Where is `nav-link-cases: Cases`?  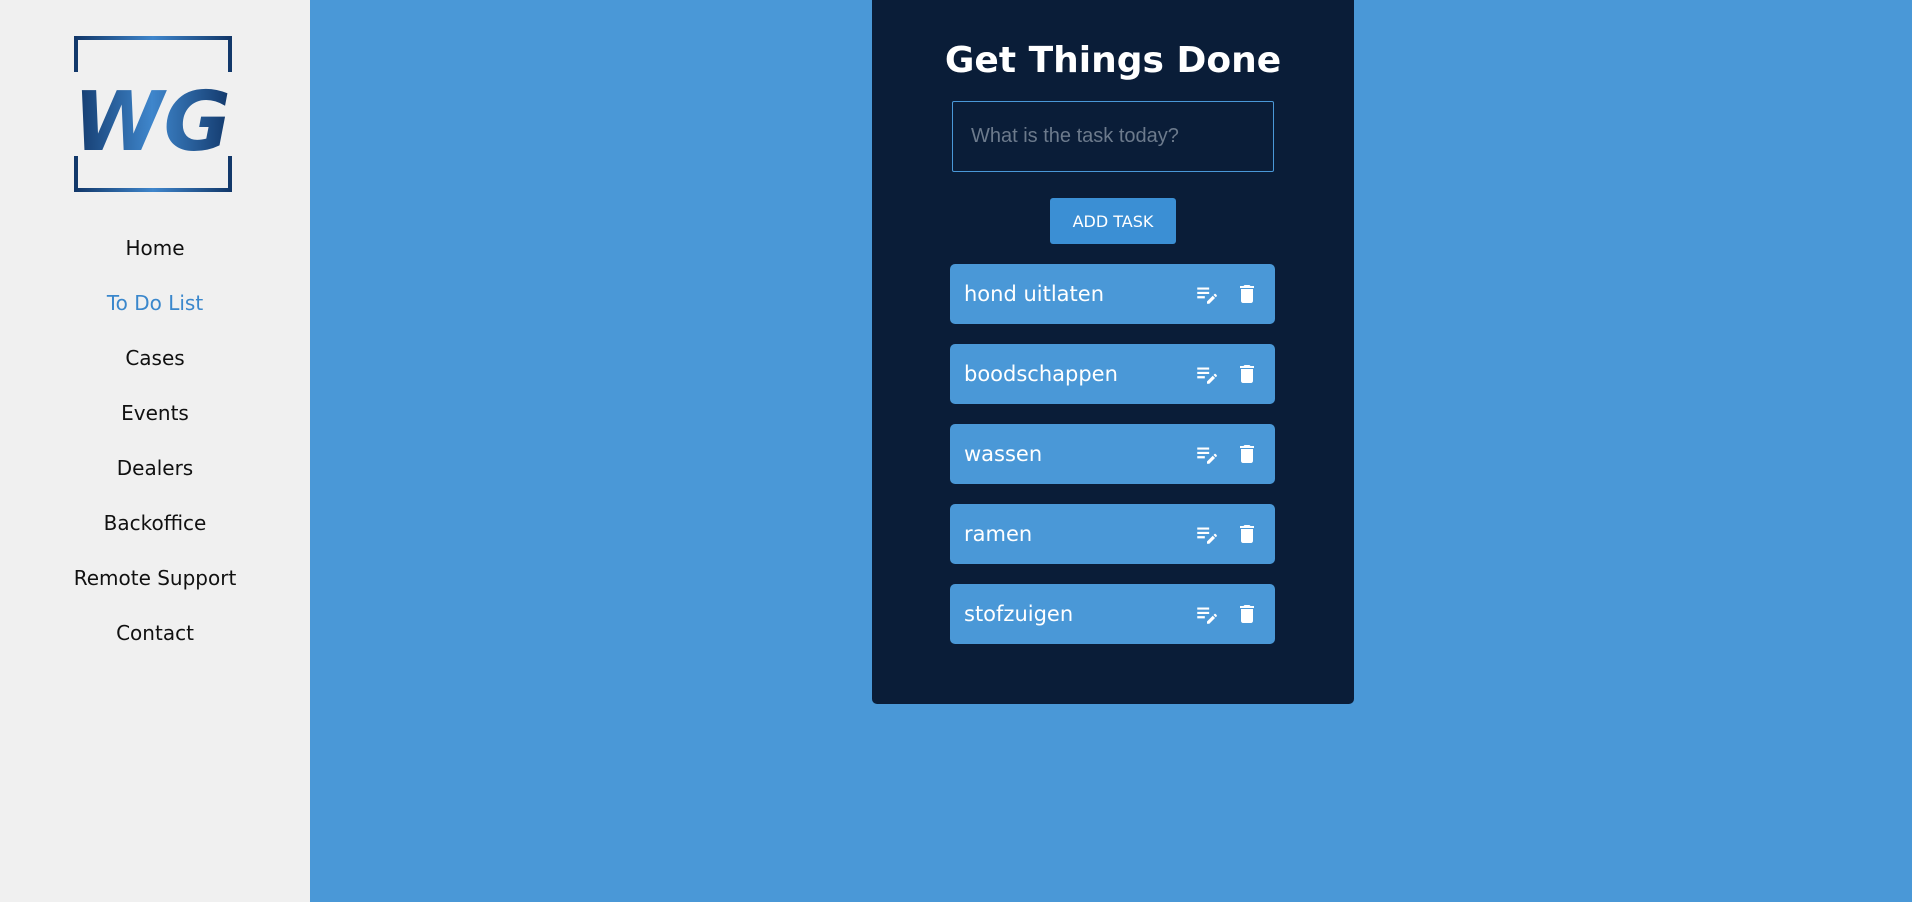
nav-link-cases: Cases is located at coordinates (154, 358).